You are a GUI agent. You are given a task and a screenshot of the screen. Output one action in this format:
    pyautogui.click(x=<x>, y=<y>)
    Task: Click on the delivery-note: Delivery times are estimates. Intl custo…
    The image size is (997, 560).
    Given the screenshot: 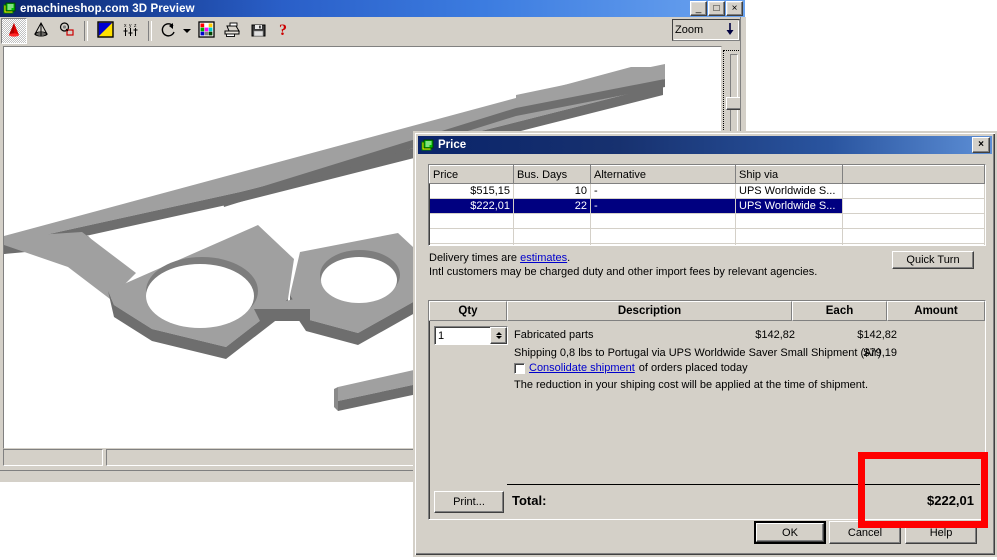 What is the action you would take?
    pyautogui.click(x=664, y=265)
    